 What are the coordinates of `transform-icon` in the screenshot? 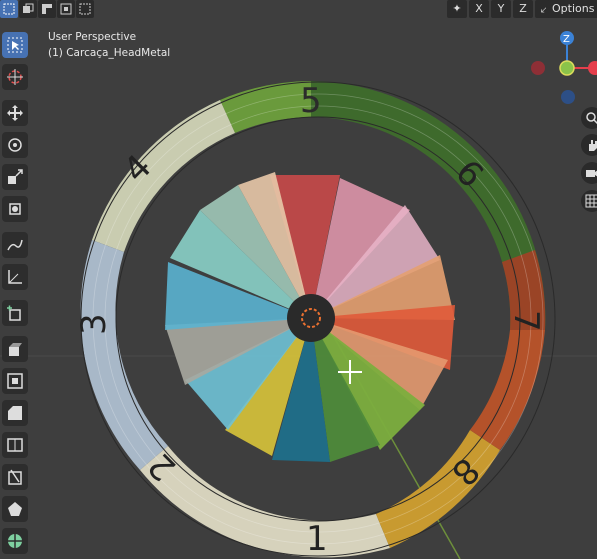 It's located at (15, 209).